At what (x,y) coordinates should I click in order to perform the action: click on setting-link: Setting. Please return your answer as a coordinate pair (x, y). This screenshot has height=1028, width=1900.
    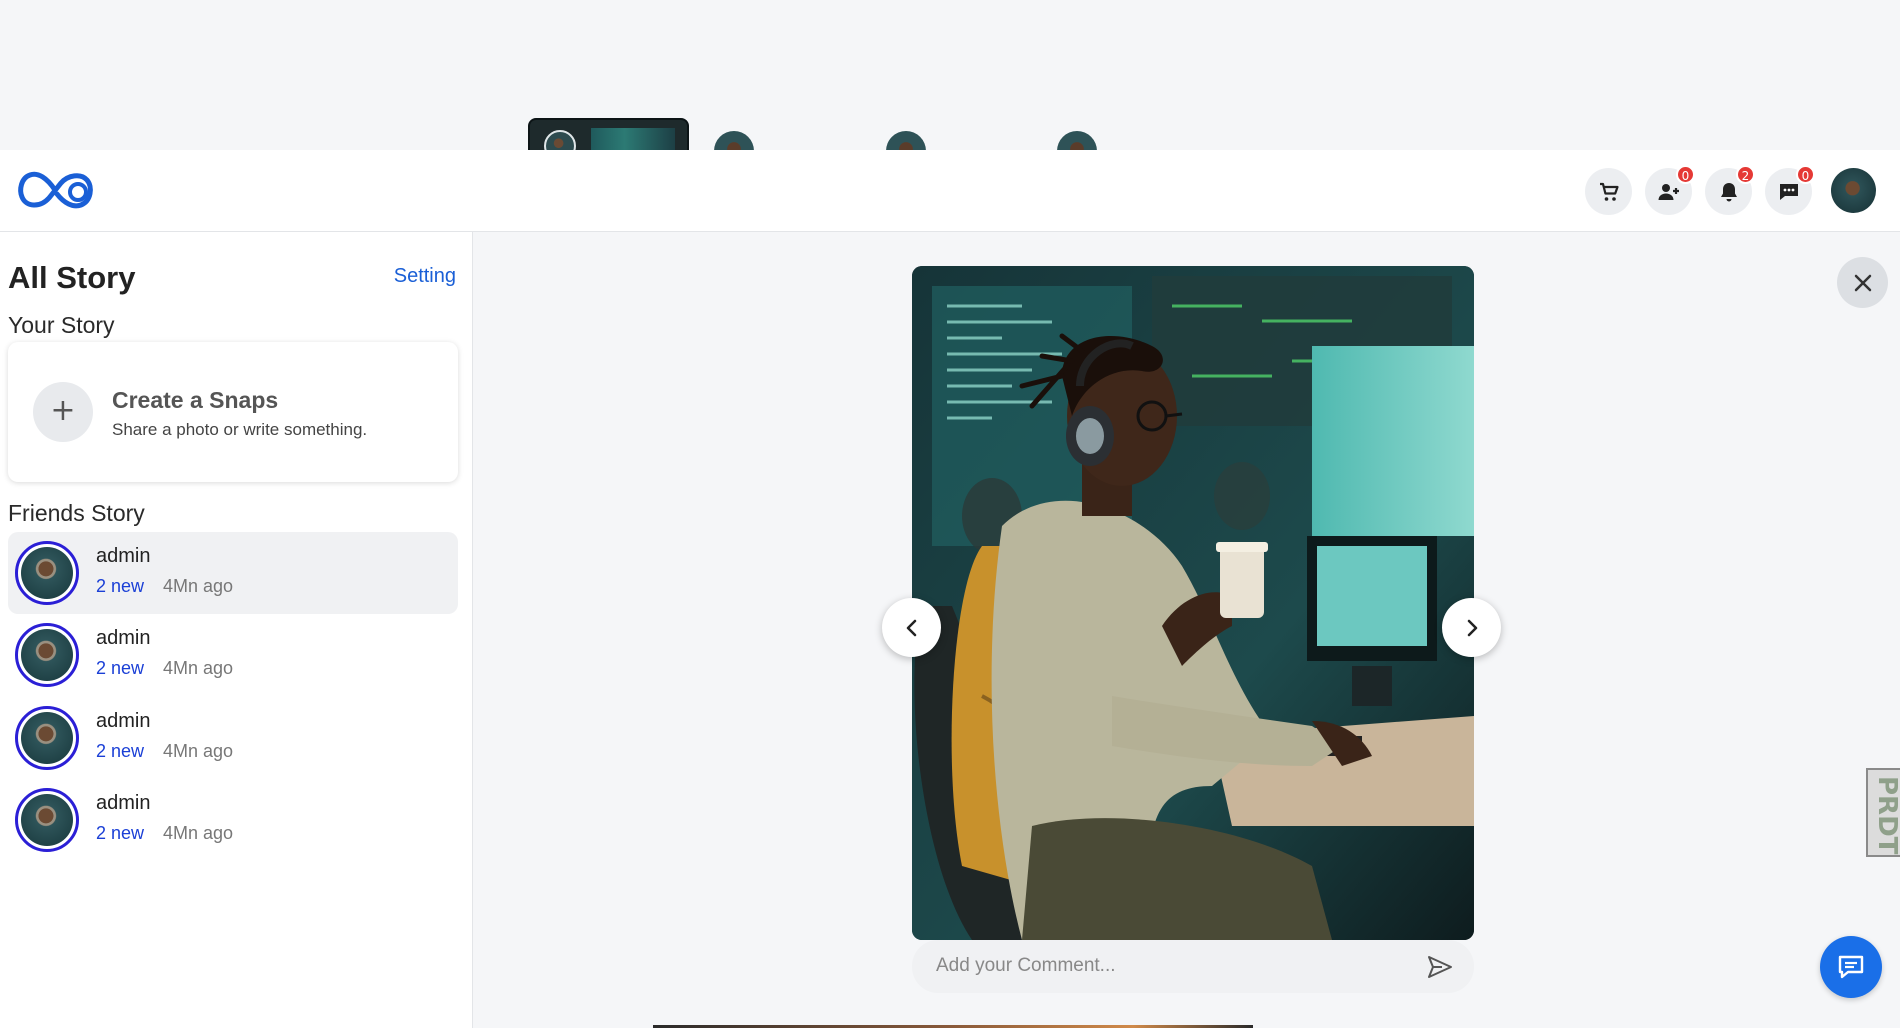
    Looking at the image, I should click on (425, 276).